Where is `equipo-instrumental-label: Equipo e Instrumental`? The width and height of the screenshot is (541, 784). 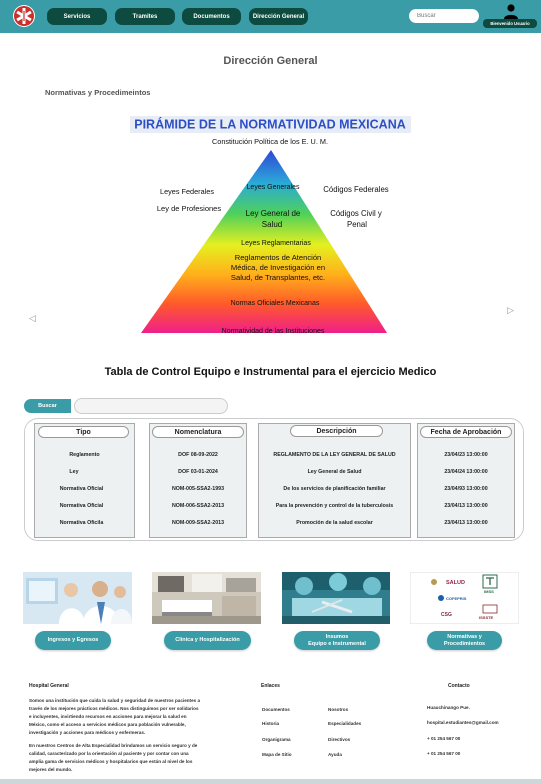 equipo-instrumental-label: Equipo e Instrumental is located at coordinates (337, 643).